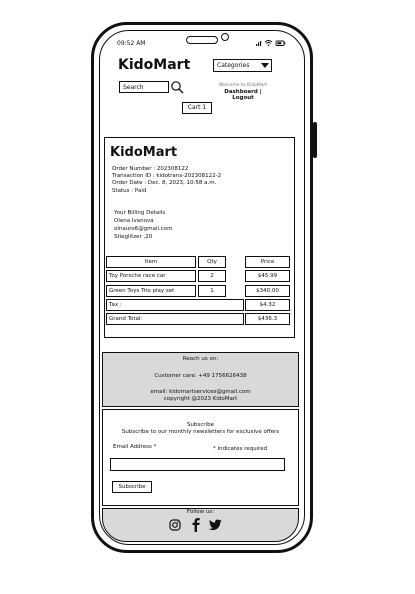 The image size is (415, 594). I want to click on order-number: Order Number : 202308122, so click(150, 169).